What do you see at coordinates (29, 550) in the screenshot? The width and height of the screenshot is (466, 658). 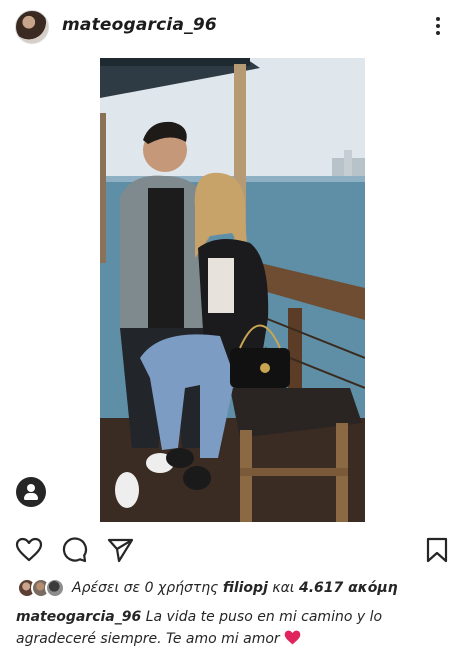 I see `heart-icon` at bounding box center [29, 550].